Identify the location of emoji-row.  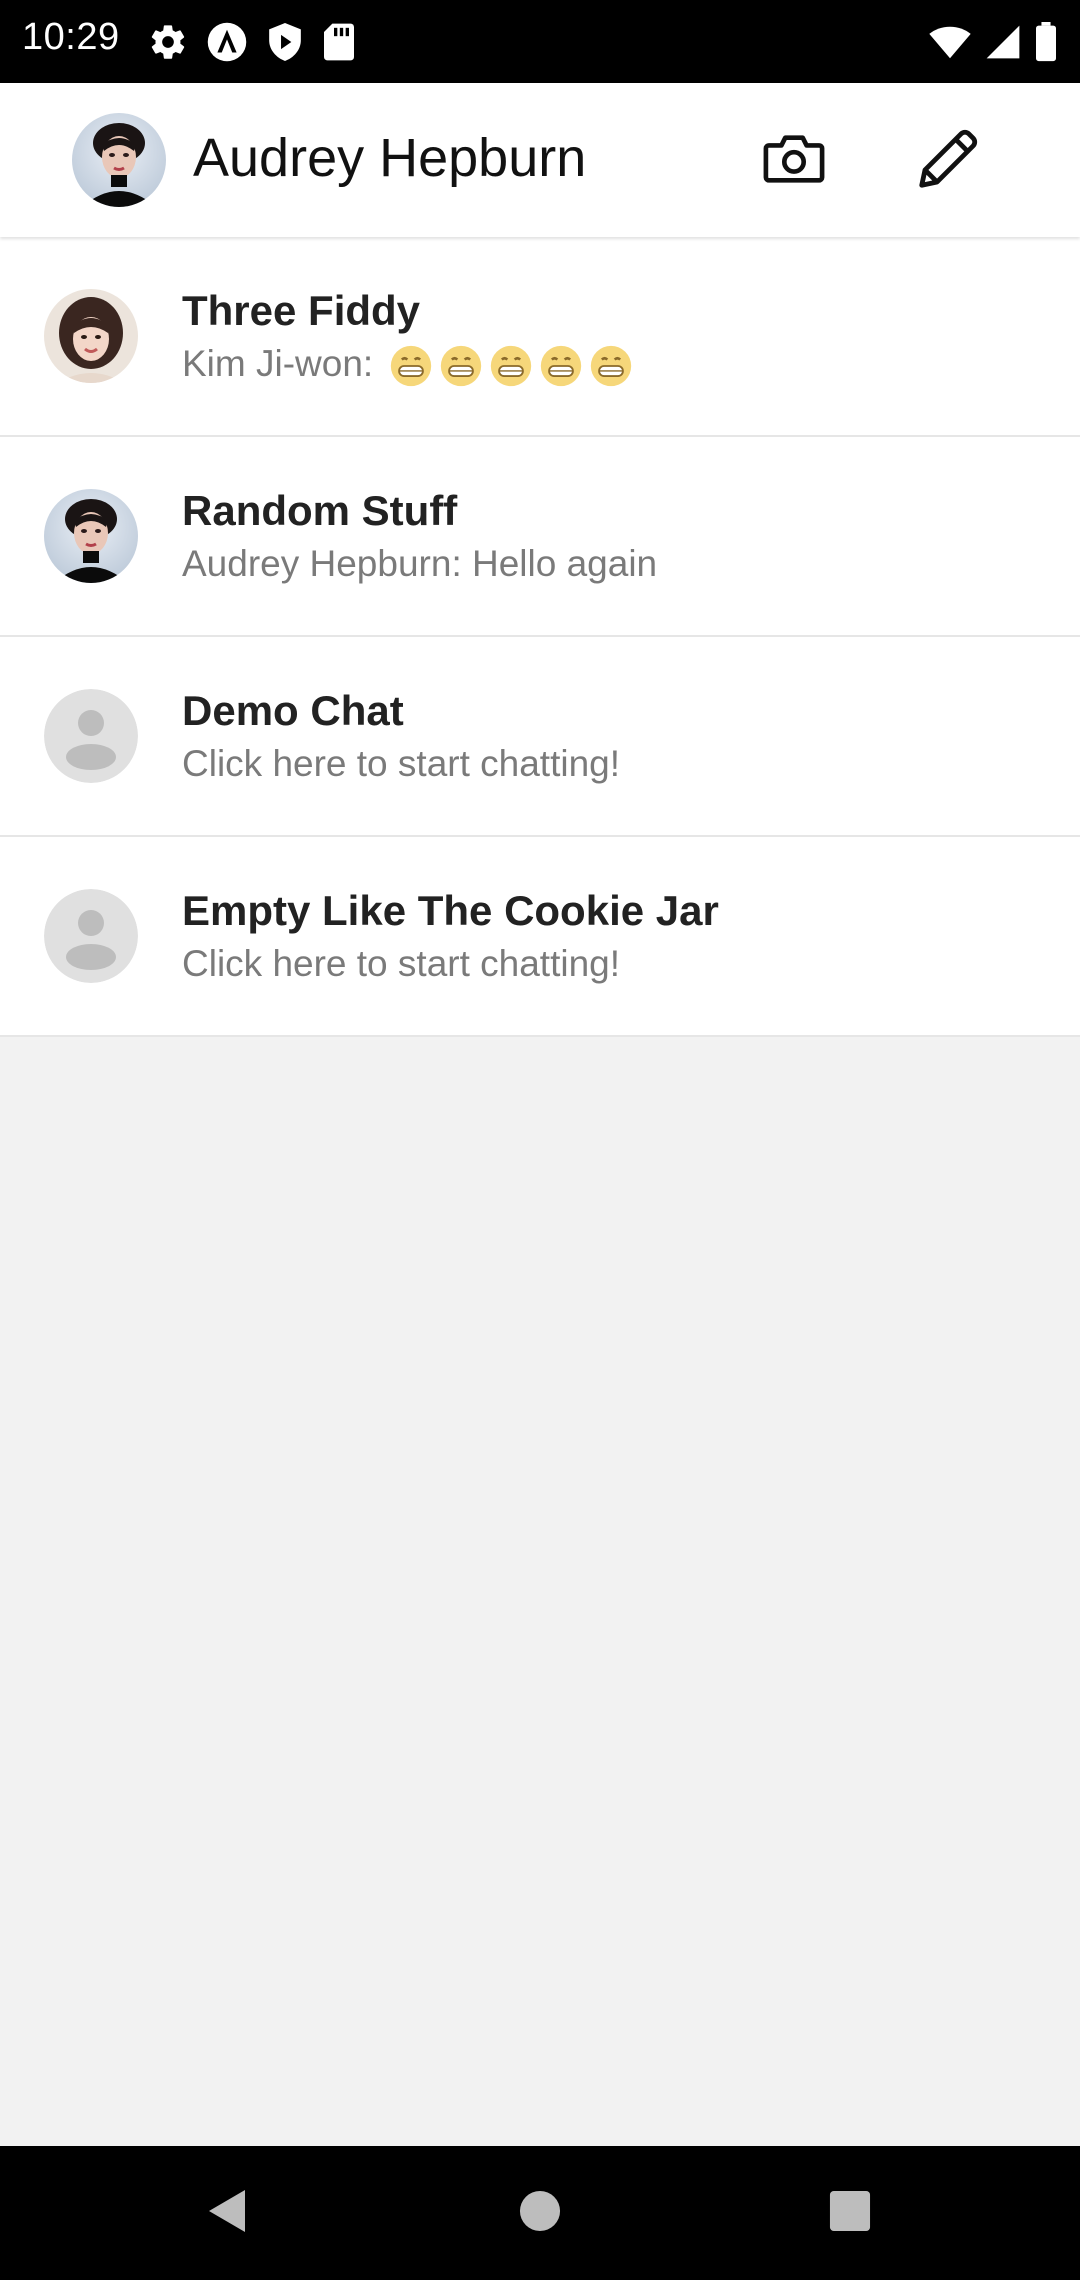
(511, 366).